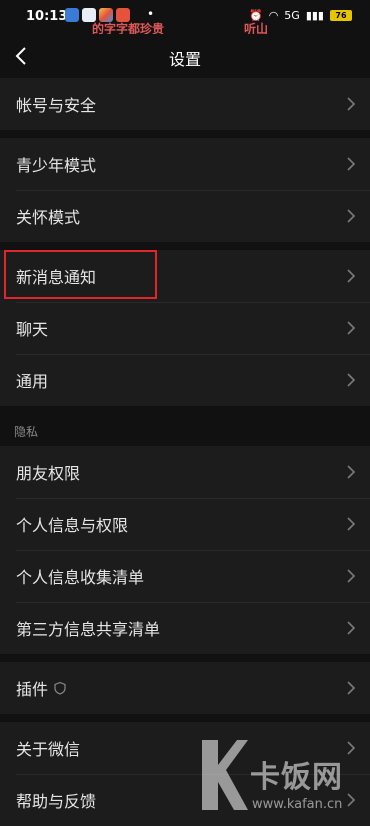 The width and height of the screenshot is (370, 826). Describe the element at coordinates (185, 18) in the screenshot. I see `status-bar: 10:13 • 的字字都珍贵 听山 ⏰ ◠ 5G ▮▮▮ 76` at that location.